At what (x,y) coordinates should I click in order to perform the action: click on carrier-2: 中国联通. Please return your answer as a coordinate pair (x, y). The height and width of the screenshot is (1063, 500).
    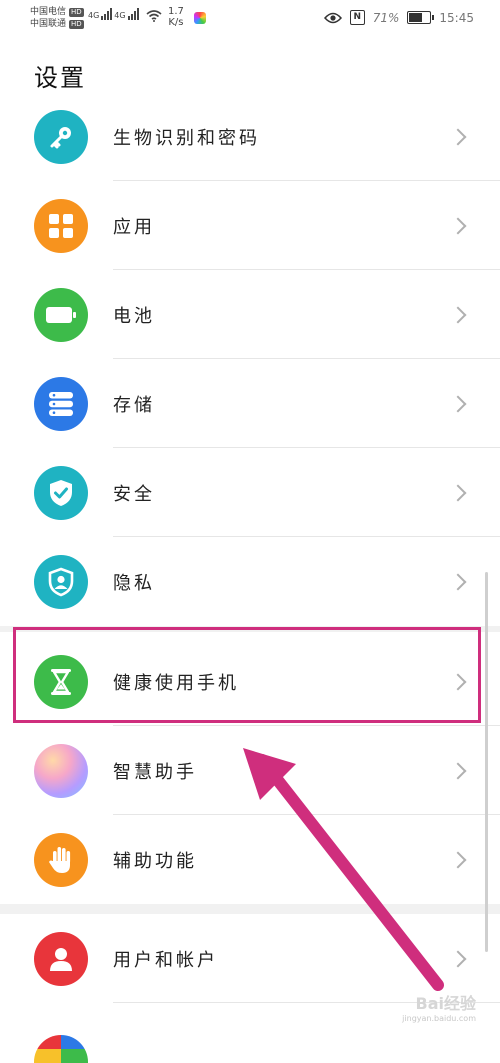
    Looking at the image, I should click on (48, 24).